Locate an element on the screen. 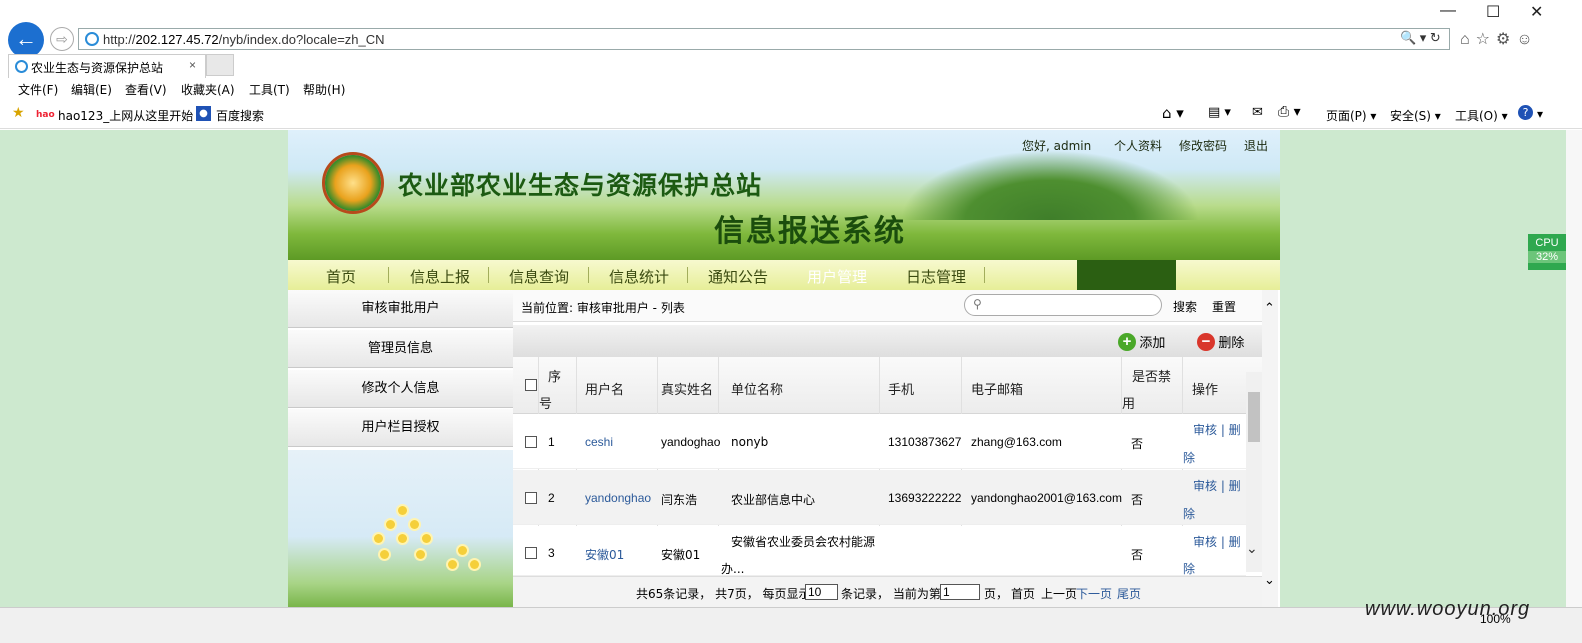 This screenshot has height=643, width=1582. col-phone: 手机 is located at coordinates (901, 390).